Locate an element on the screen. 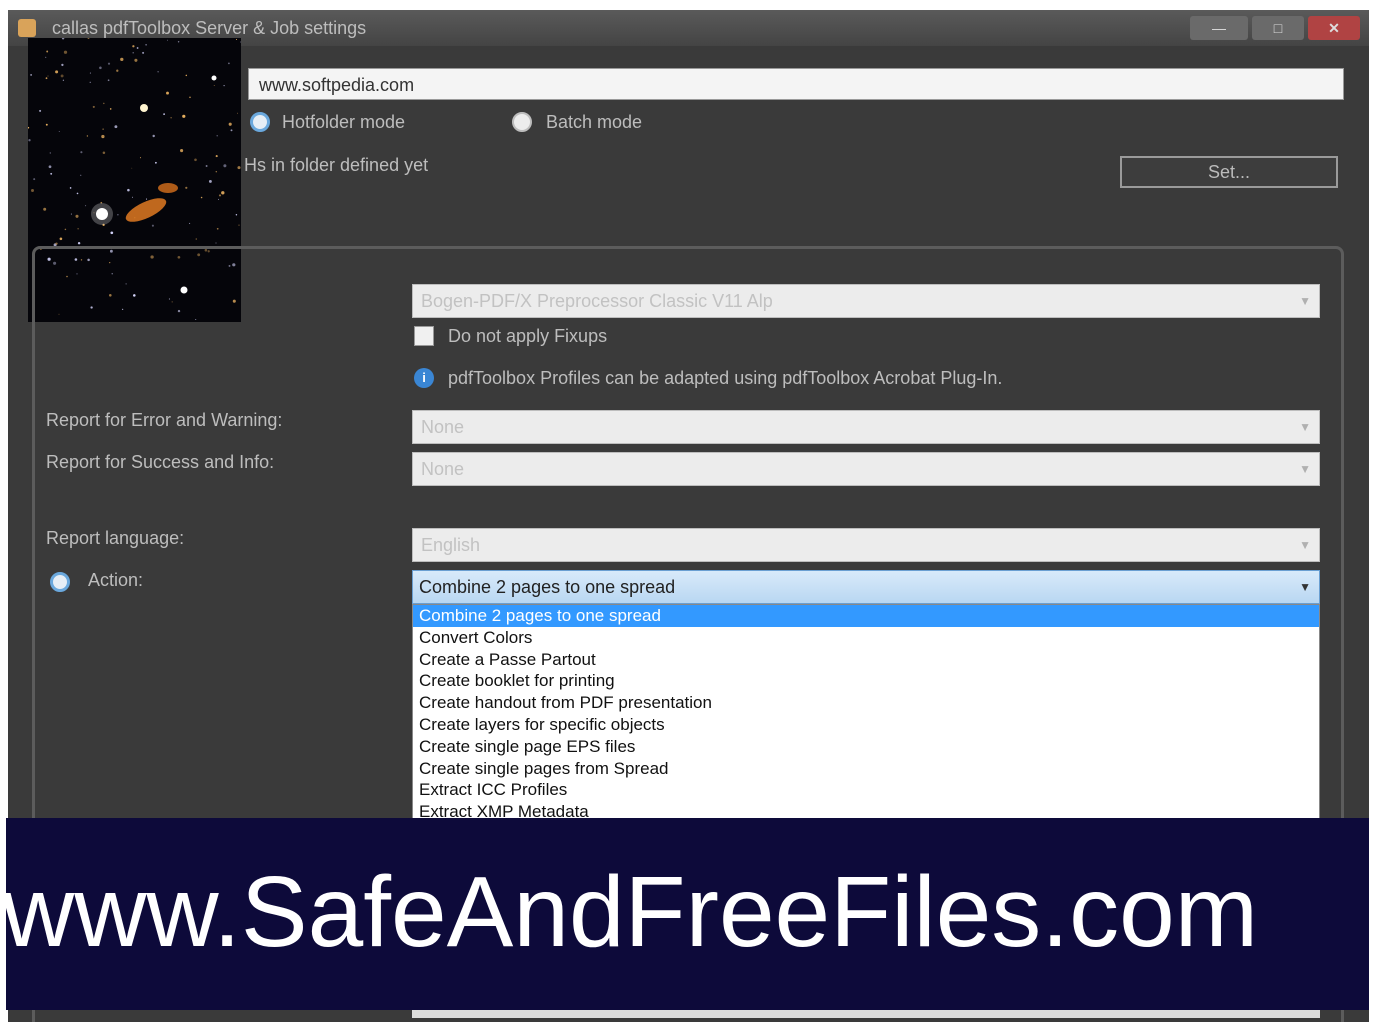 This screenshot has width=1376, height=1025. report-language-label: Report language: is located at coordinates (115, 538).